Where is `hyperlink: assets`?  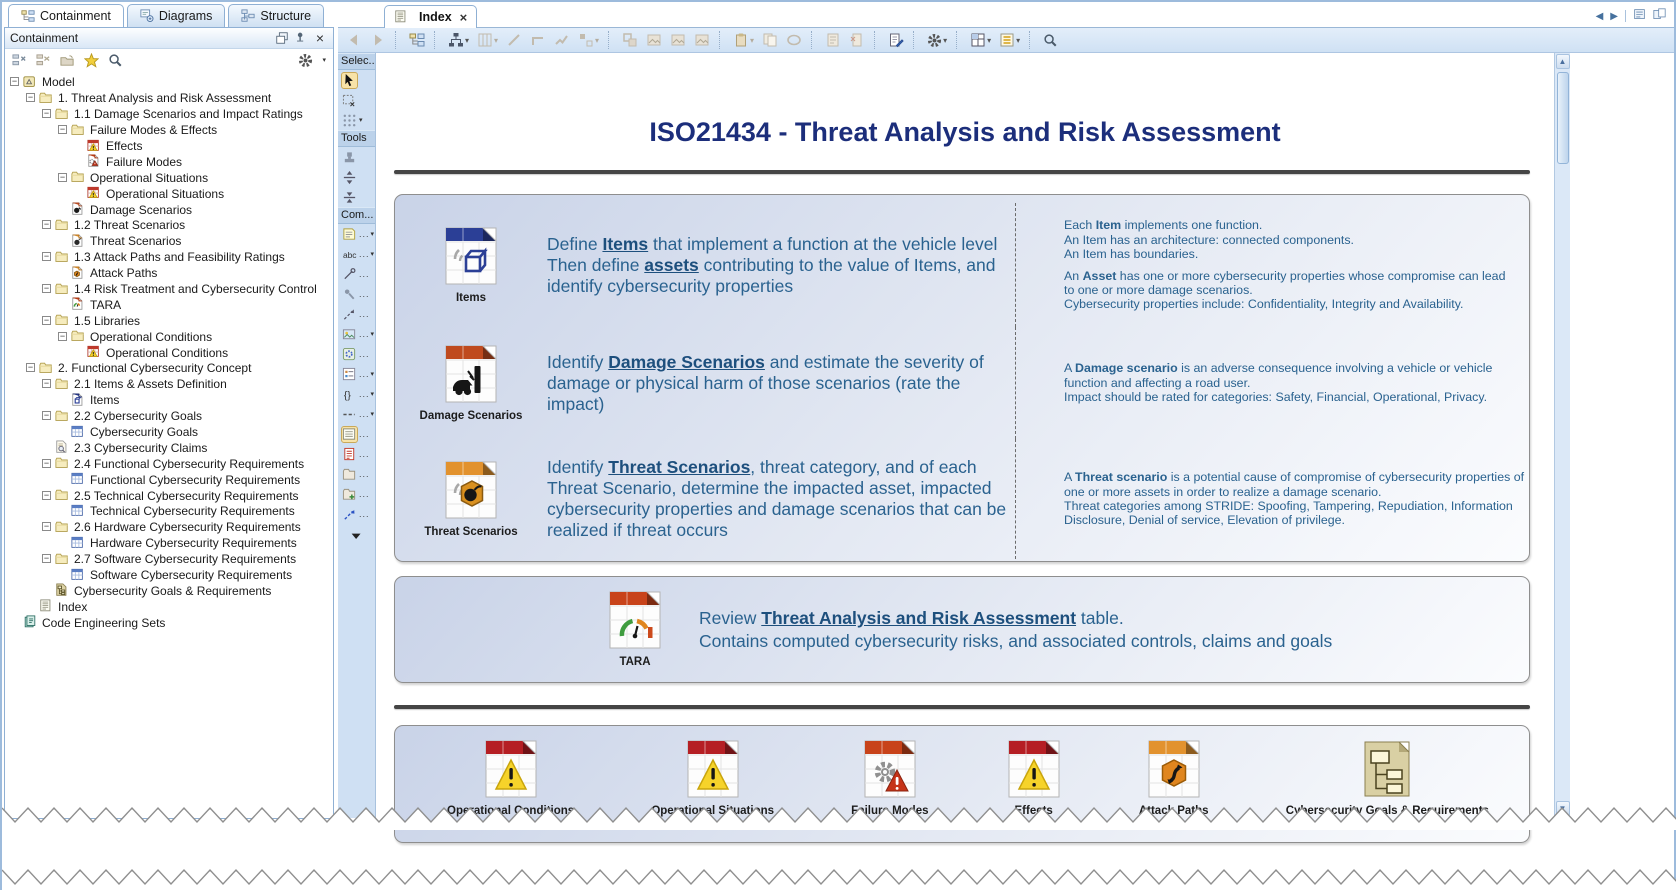
hyperlink: assets is located at coordinates (671, 265).